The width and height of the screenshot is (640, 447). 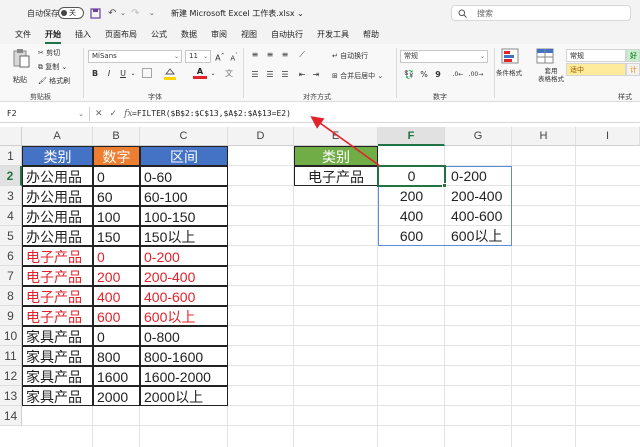 What do you see at coordinates (184, 336) in the screenshot?
I see `table-cell-range: 0-800` at bounding box center [184, 336].